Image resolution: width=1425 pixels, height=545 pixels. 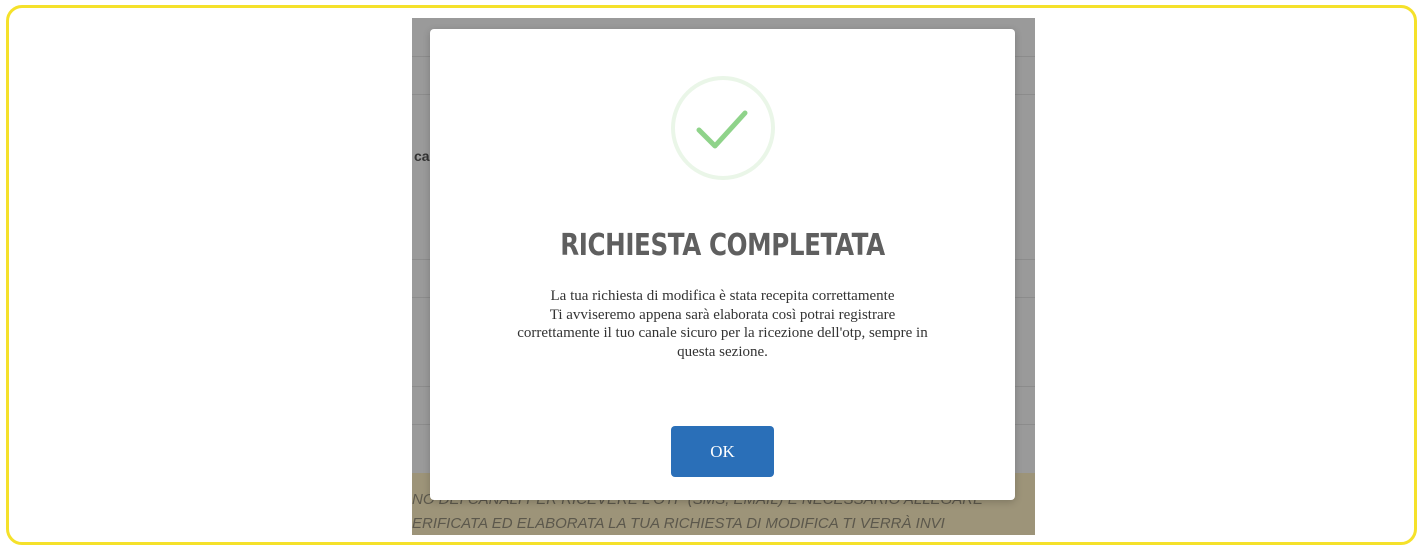 What do you see at coordinates (722, 245) in the screenshot?
I see `dialog-title: RICHIESTA COMPLETATA` at bounding box center [722, 245].